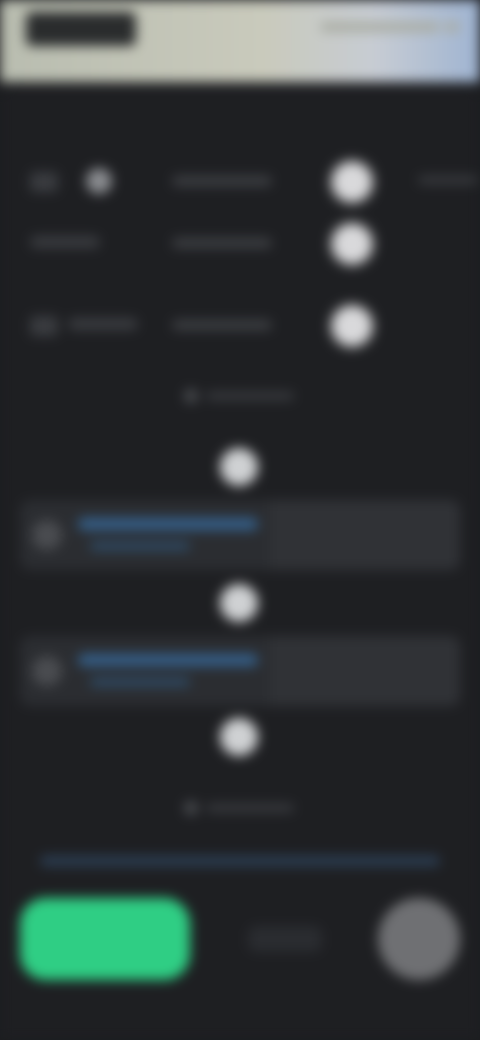  Describe the element at coordinates (240, 861) in the screenshot. I see `info-link` at that location.